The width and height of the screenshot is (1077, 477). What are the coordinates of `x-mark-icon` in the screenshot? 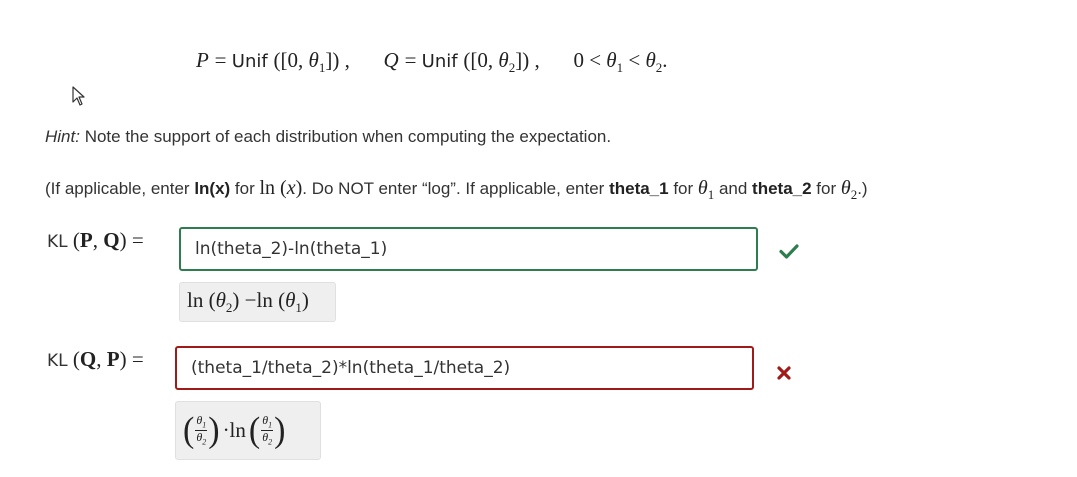 It's located at (784, 373).